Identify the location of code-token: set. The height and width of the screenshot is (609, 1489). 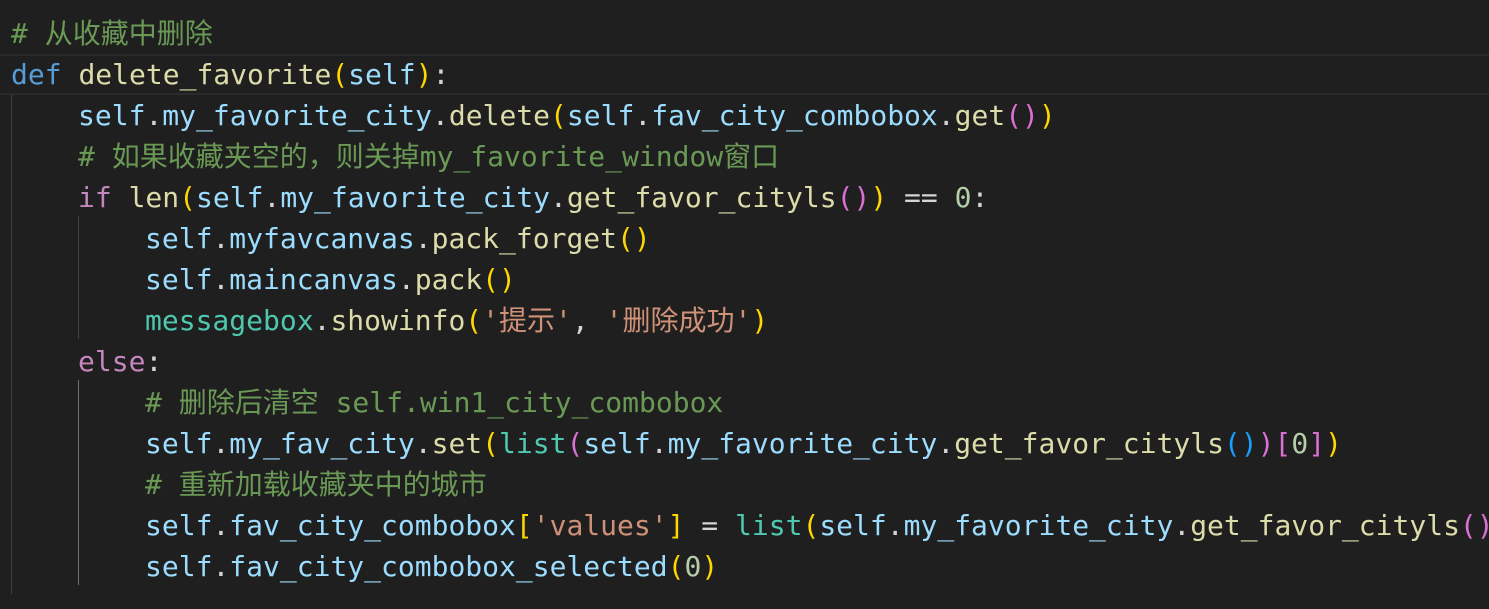
(457, 443).